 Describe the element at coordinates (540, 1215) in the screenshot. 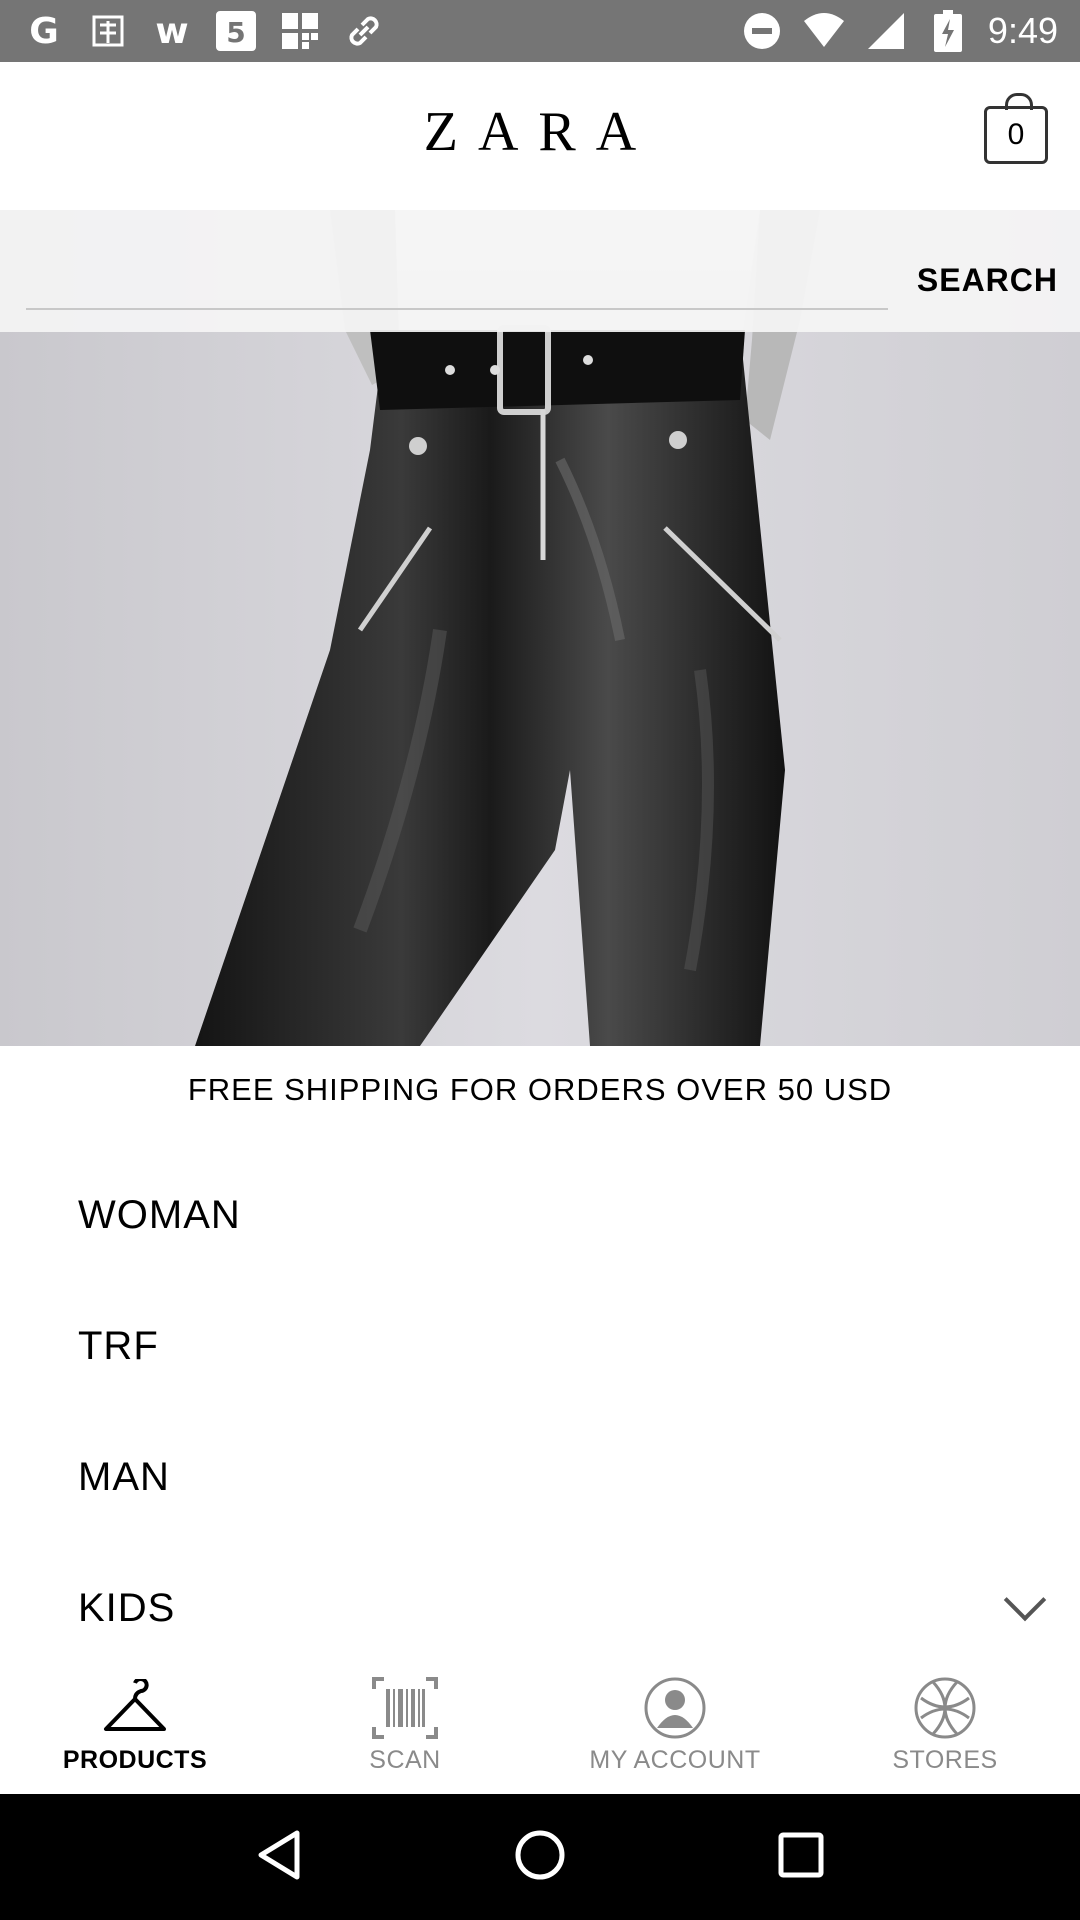

I see `menu-item-woman: WOMAN` at that location.